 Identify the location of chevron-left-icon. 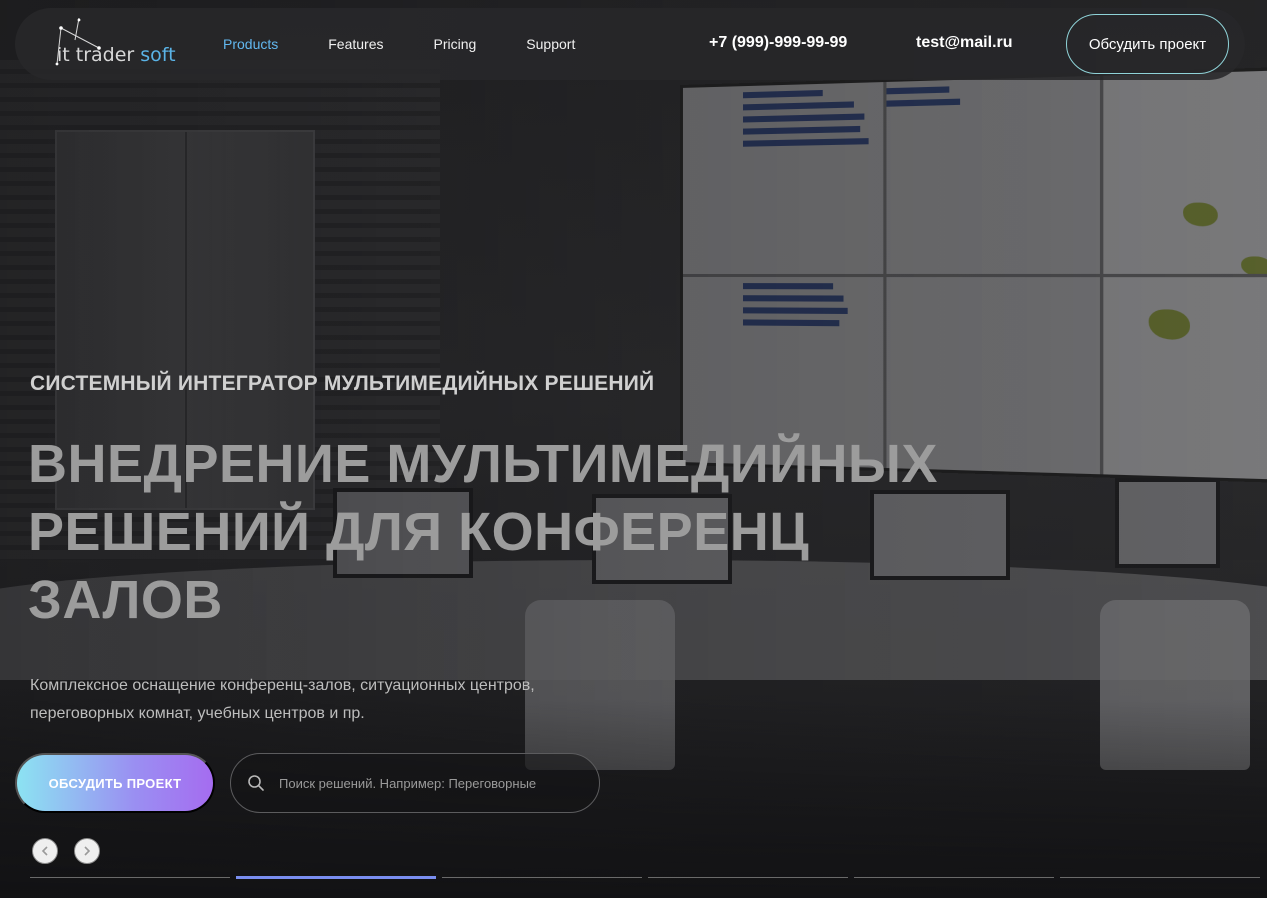
(44, 851).